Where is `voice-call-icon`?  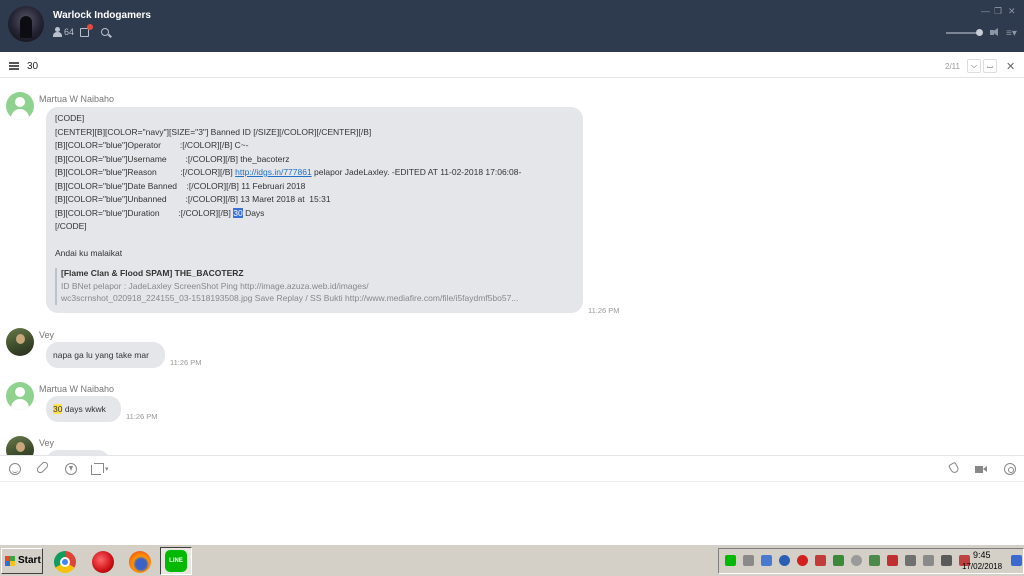 voice-call-icon is located at coordinates (954, 468).